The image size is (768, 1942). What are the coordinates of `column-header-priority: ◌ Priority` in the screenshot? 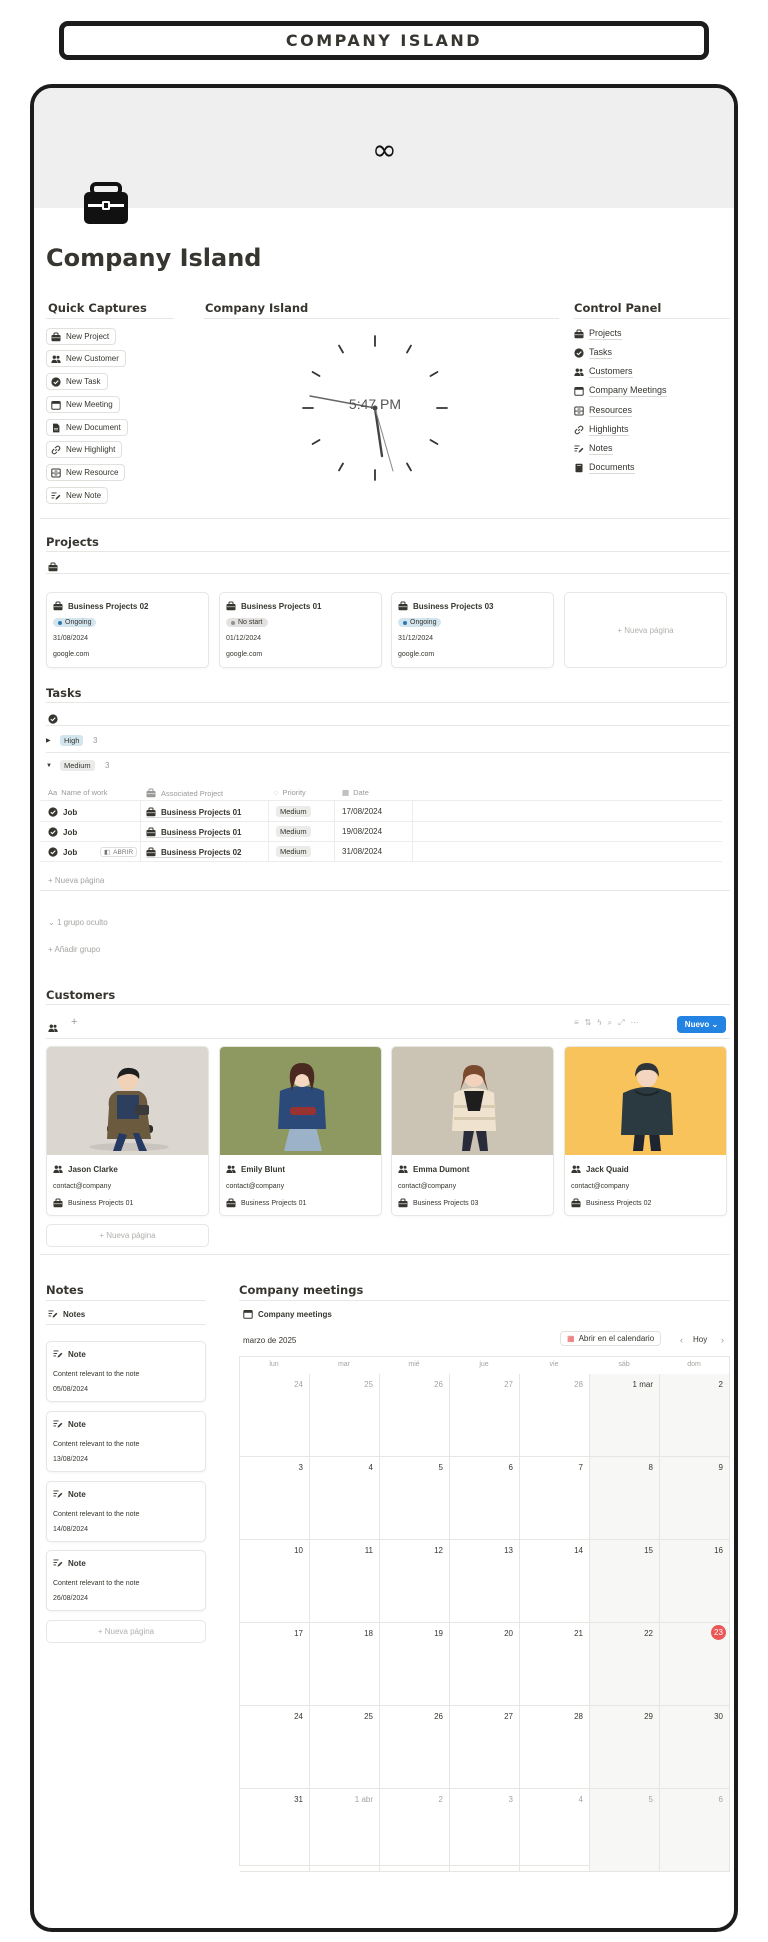 It's located at (290, 792).